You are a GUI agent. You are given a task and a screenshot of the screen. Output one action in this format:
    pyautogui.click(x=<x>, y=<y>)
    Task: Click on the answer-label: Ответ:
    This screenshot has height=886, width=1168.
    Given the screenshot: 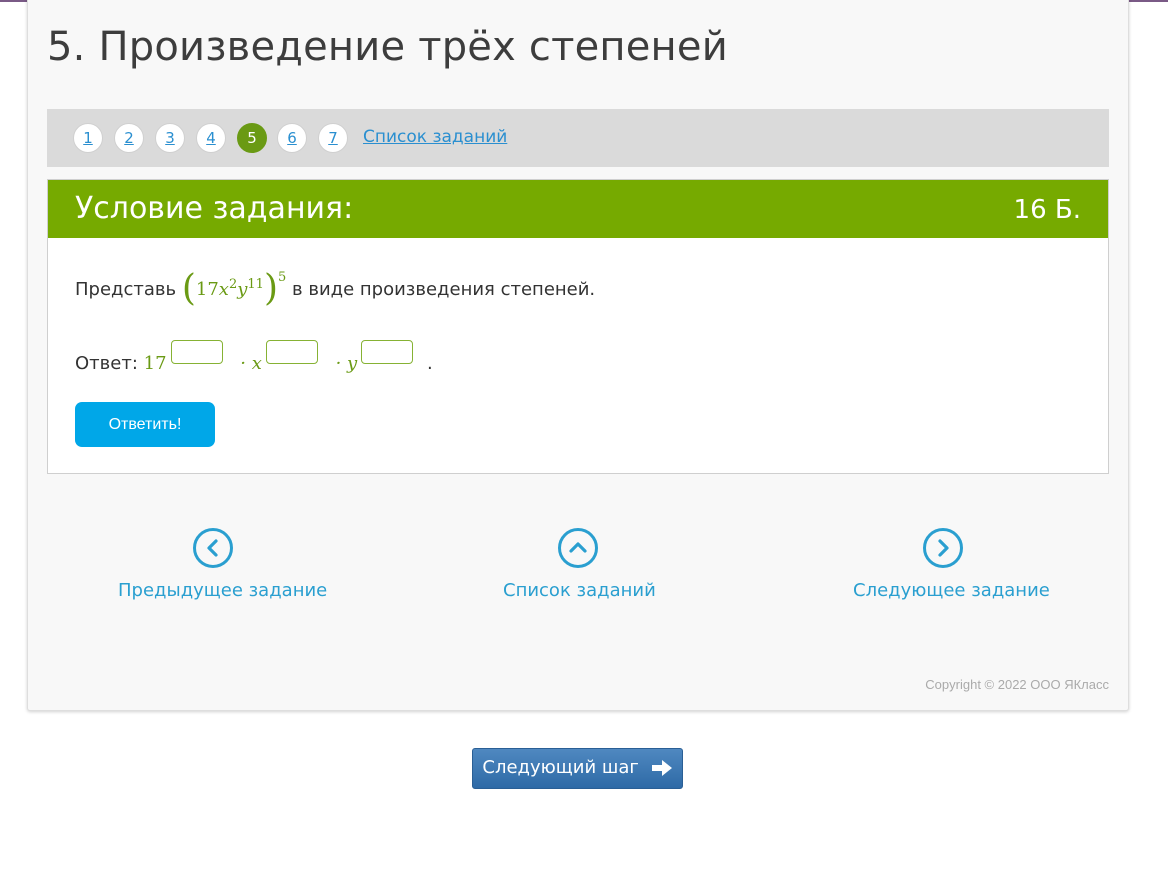 What is the action you would take?
    pyautogui.click(x=106, y=363)
    